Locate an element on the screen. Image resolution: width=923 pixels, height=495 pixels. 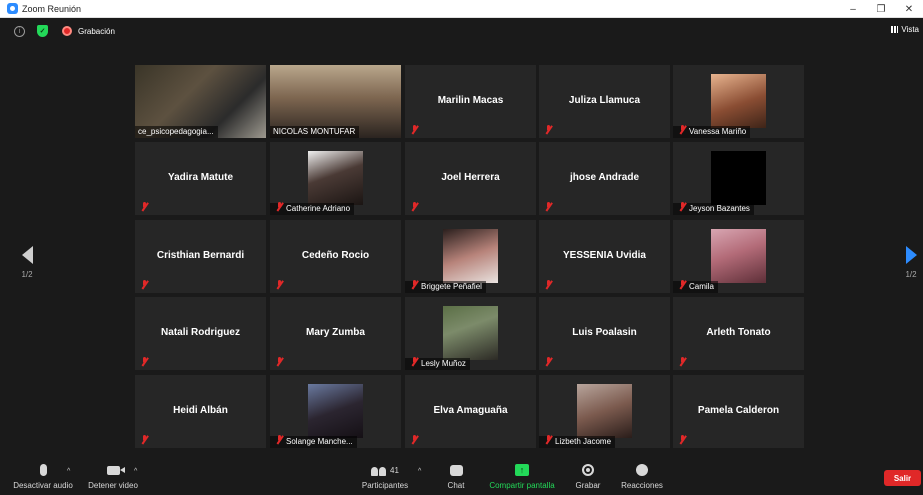
chat-label: Chat is located at coordinates (456, 485).